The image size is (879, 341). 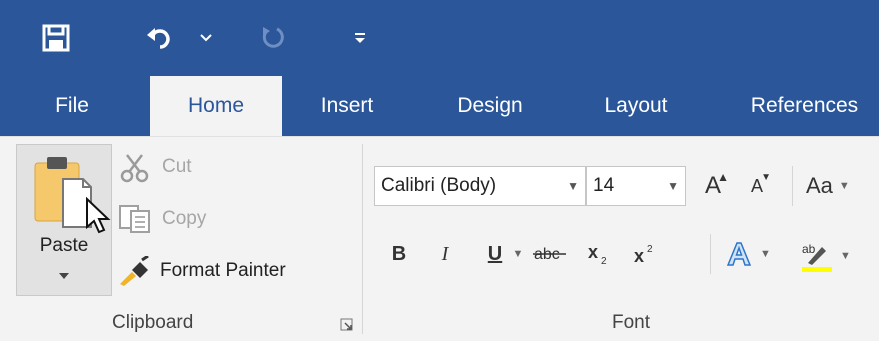 I want to click on save-icon, so click(x=56, y=38).